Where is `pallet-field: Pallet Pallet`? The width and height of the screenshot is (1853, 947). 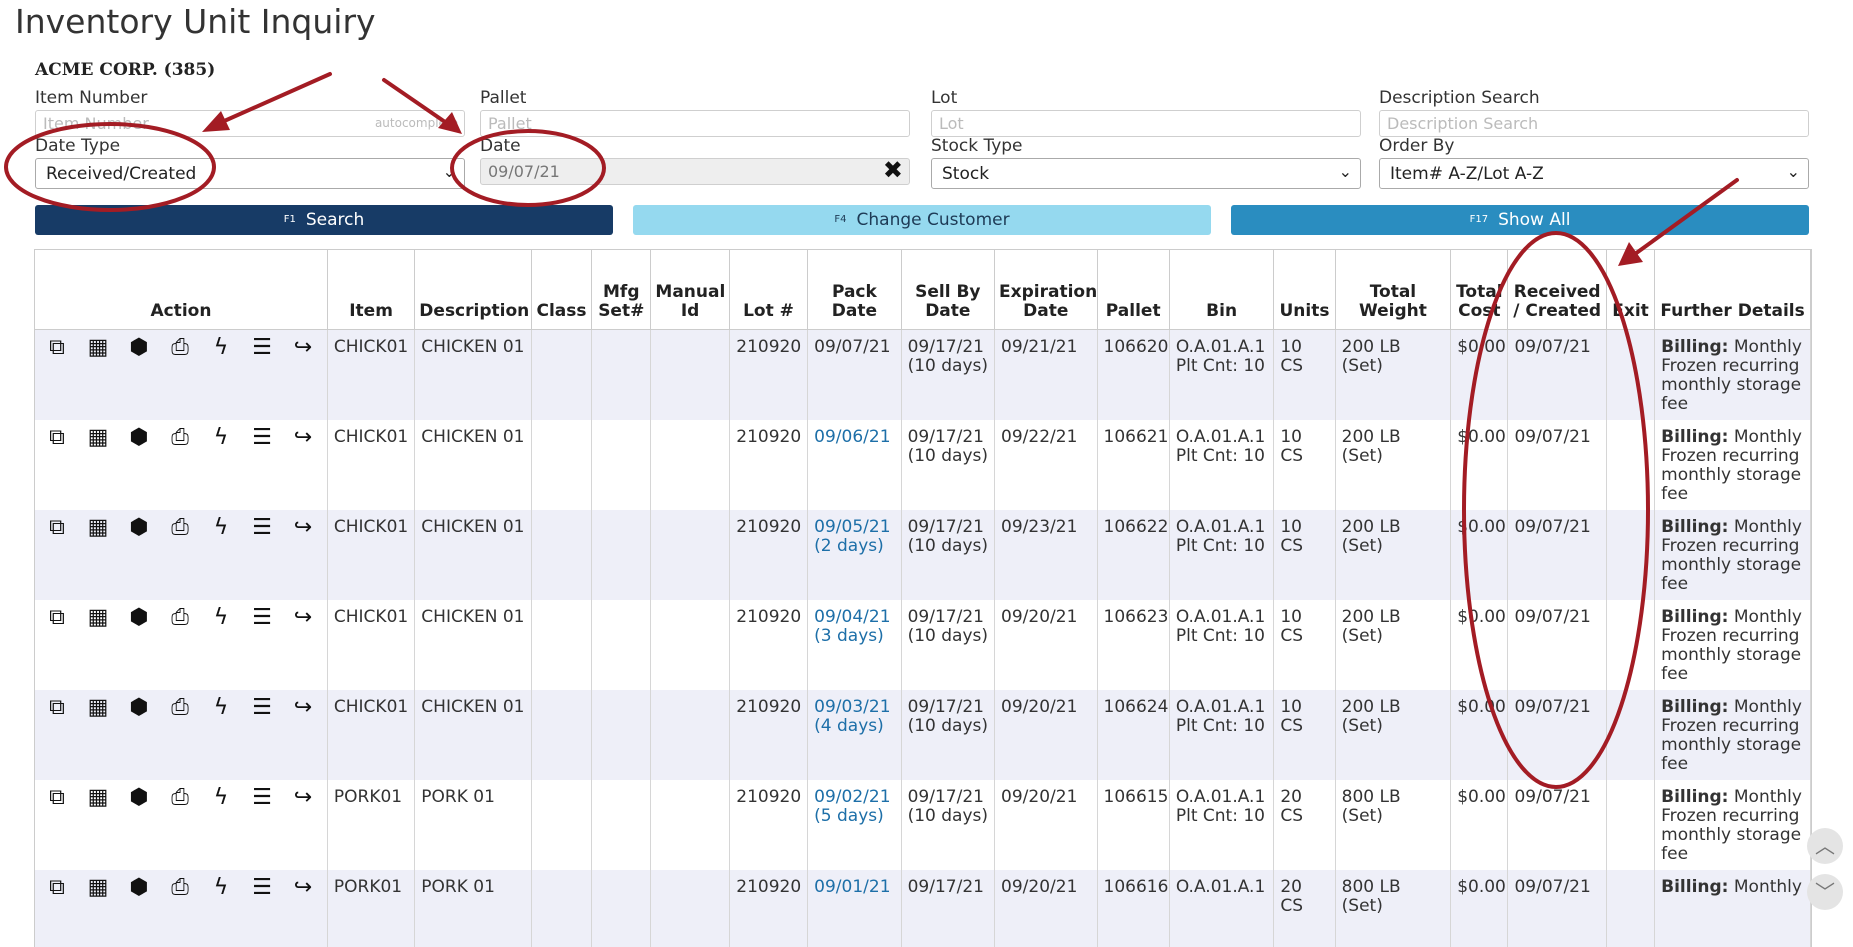
pallet-field: Pallet Pallet is located at coordinates (695, 112).